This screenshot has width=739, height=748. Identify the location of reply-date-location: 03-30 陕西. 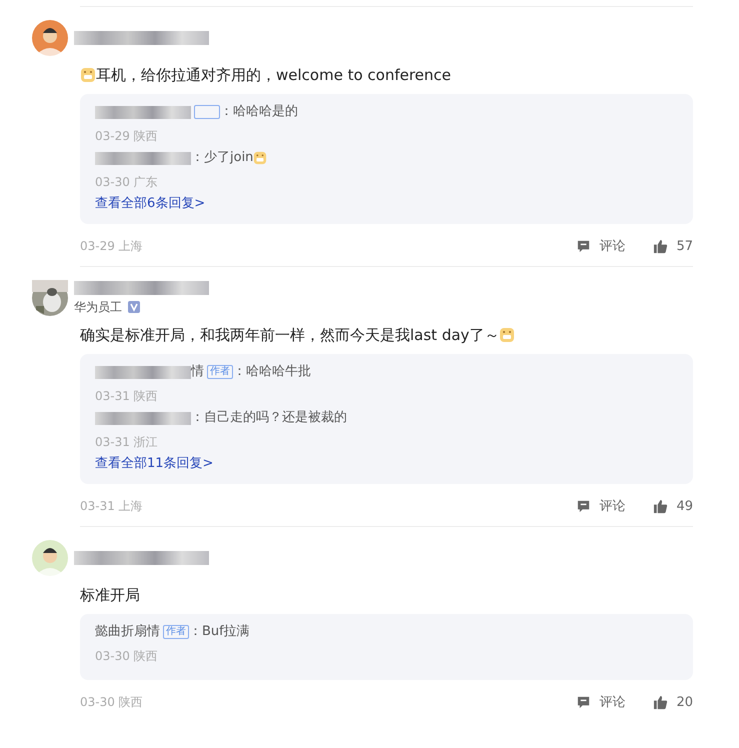
(127, 656).